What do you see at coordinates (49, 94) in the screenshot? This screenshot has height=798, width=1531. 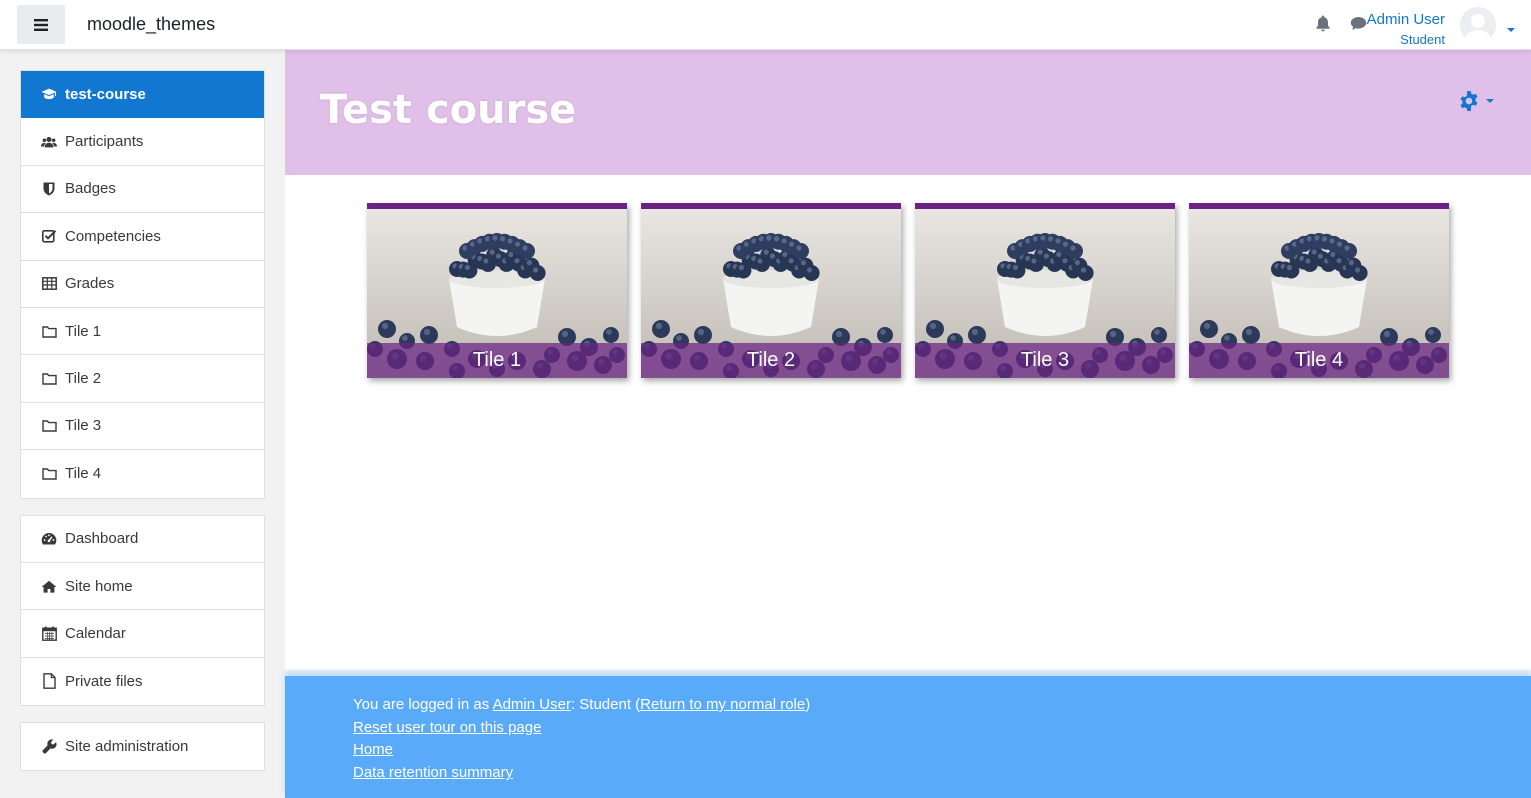 I see `graduation-cap-icon` at bounding box center [49, 94].